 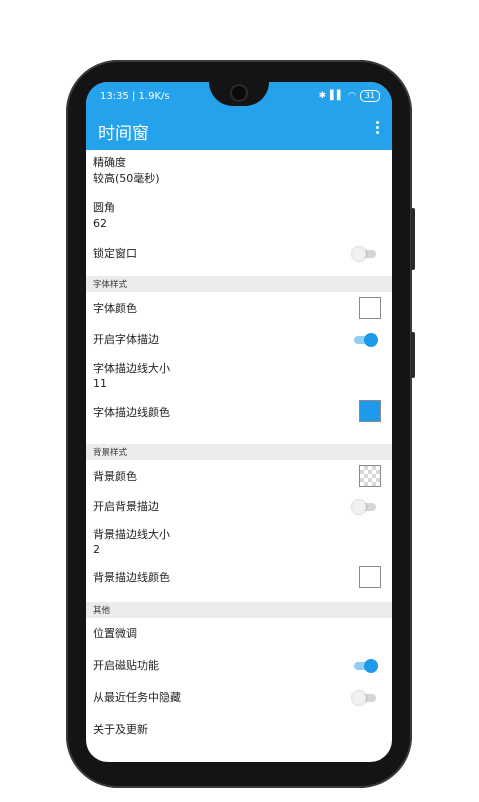 What do you see at coordinates (369, 96) in the screenshot?
I see `battery-icon: 31` at bounding box center [369, 96].